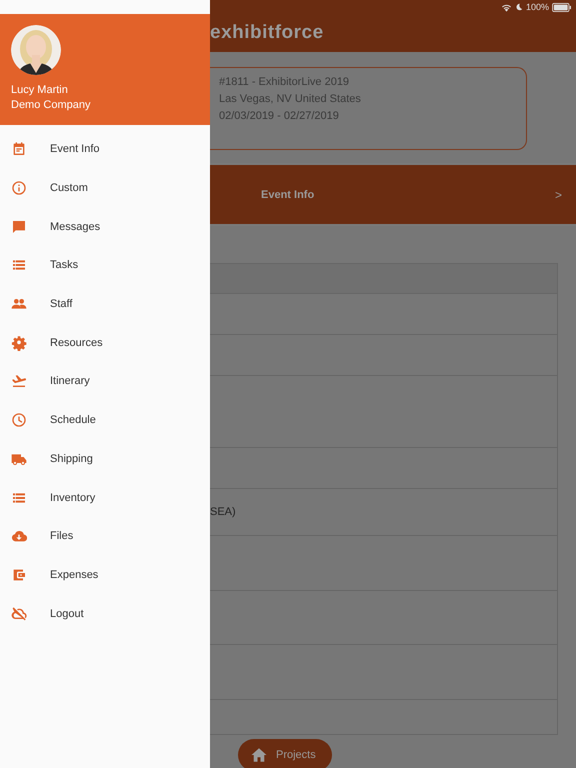  What do you see at coordinates (285, 753) in the screenshot?
I see `projects-button: Projects` at bounding box center [285, 753].